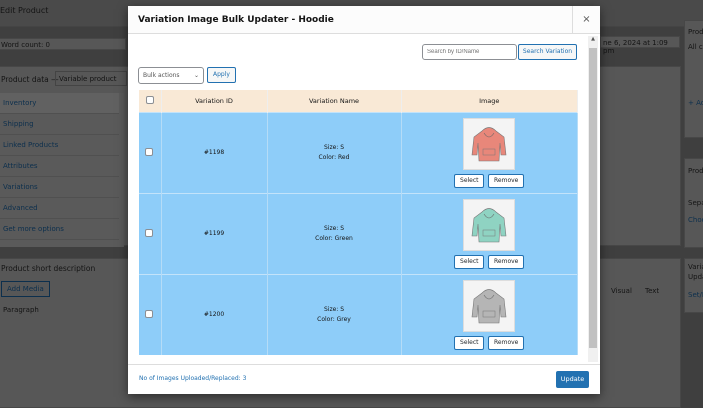 The width and height of the screenshot is (703, 408). I want to click on apply-button: Apply, so click(221, 75).